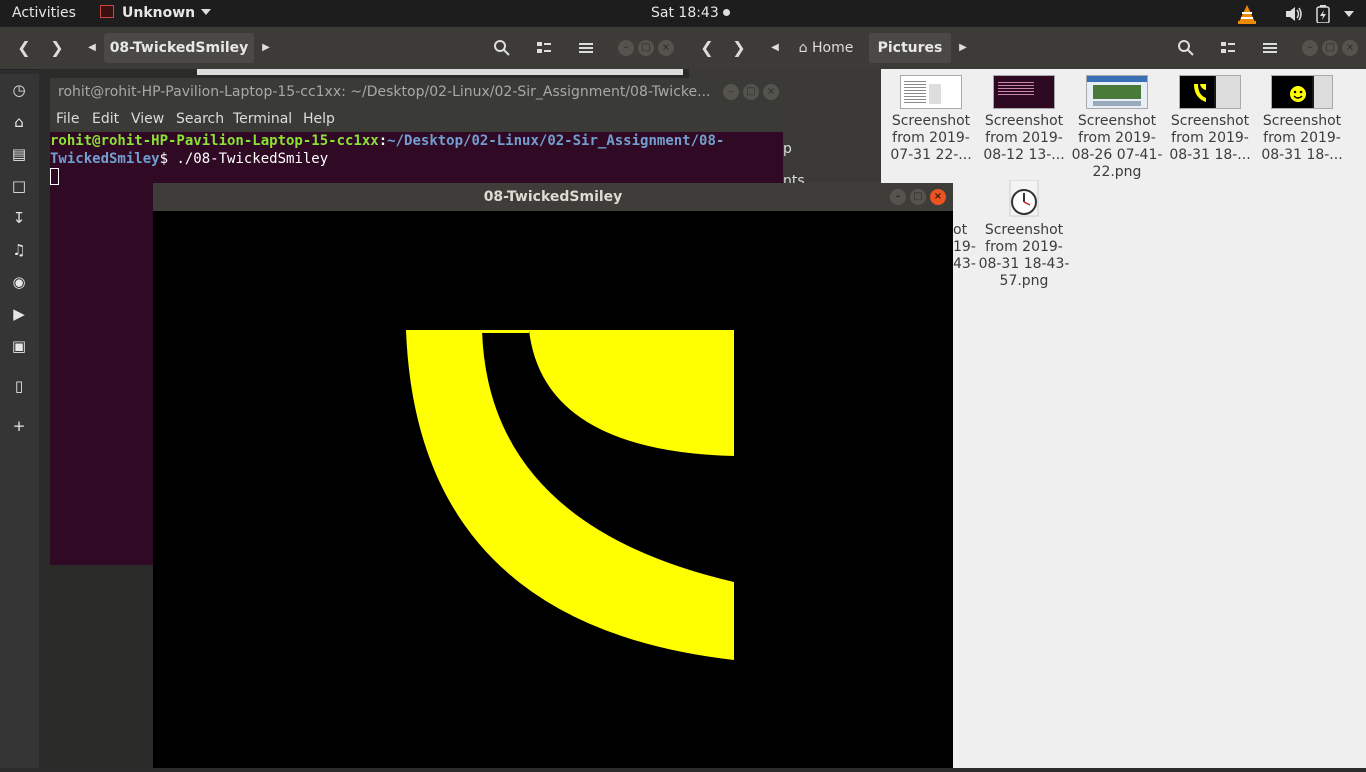 This screenshot has width=1366, height=772. What do you see at coordinates (726, 12) in the screenshot?
I see `notification-dot-icon` at bounding box center [726, 12].